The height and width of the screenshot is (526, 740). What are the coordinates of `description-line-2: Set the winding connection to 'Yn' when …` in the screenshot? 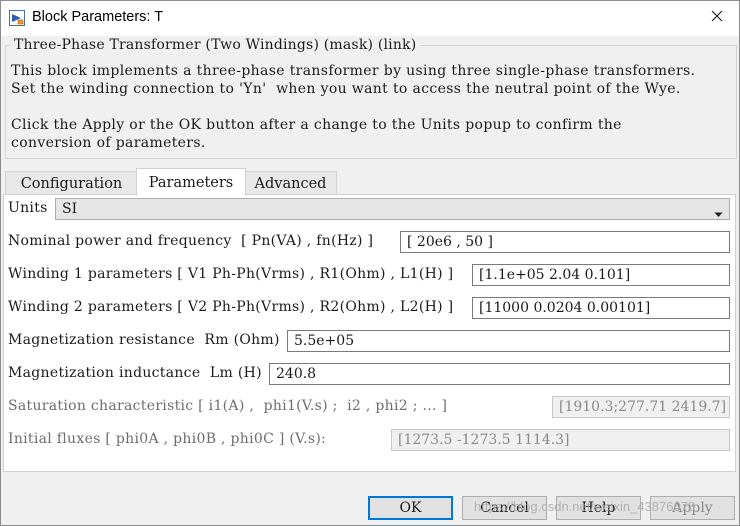 It's located at (346, 89).